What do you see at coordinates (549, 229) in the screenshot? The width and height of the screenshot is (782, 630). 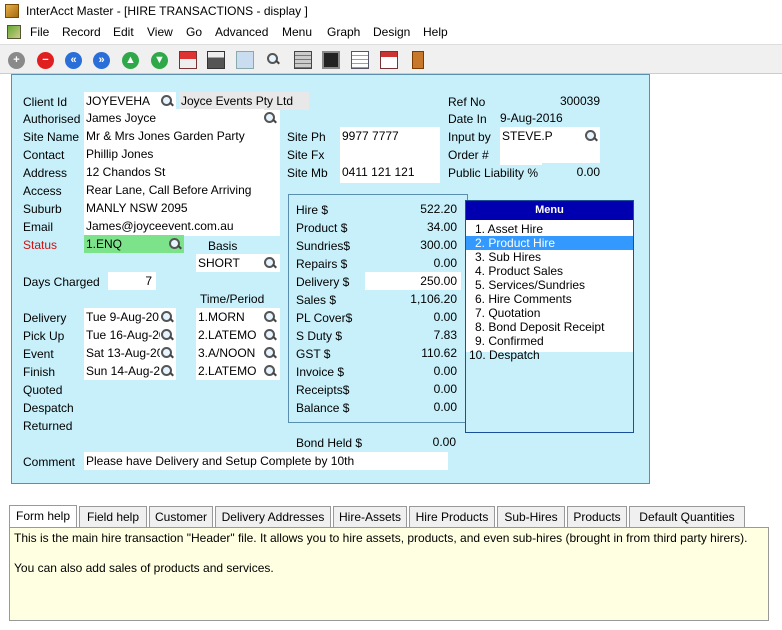 I see `menu-item-asset-hire: 1. Asset Hire` at bounding box center [549, 229].